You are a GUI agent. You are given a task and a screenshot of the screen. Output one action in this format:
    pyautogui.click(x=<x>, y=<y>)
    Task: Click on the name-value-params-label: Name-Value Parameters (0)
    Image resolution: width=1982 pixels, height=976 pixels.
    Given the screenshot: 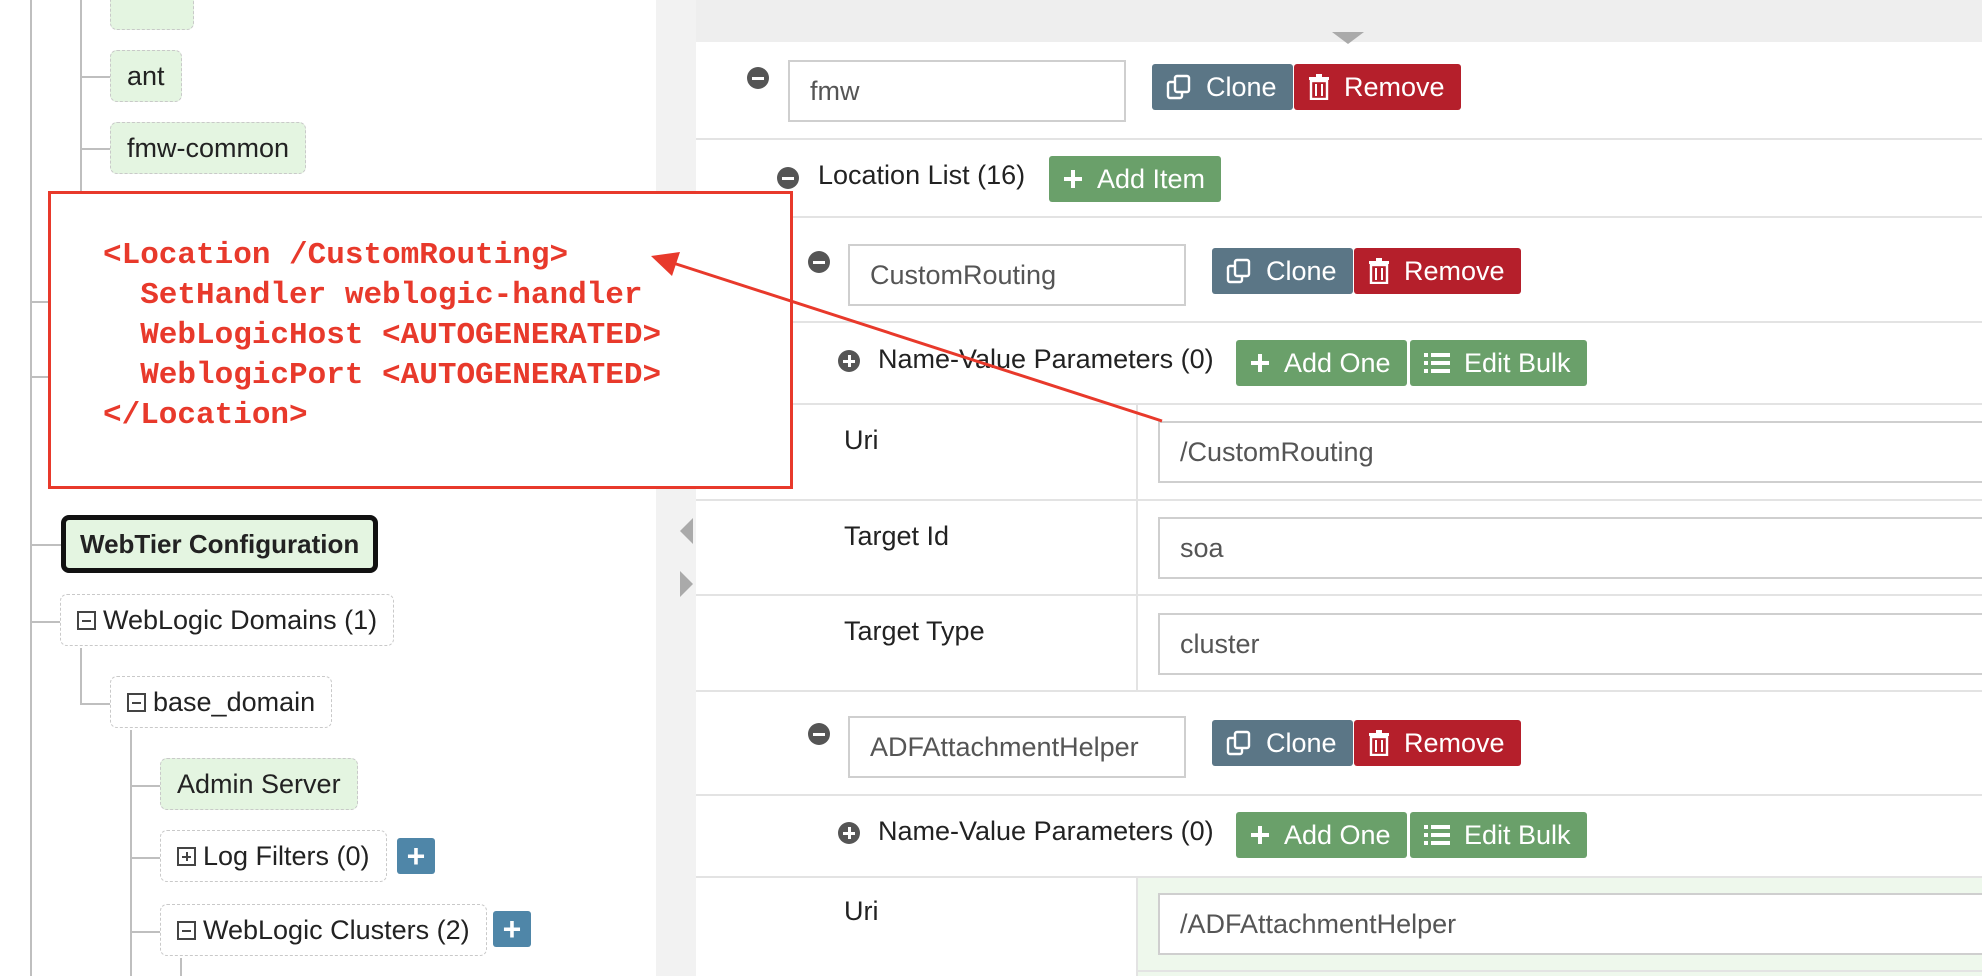 What is the action you would take?
    pyautogui.click(x=1046, y=831)
    